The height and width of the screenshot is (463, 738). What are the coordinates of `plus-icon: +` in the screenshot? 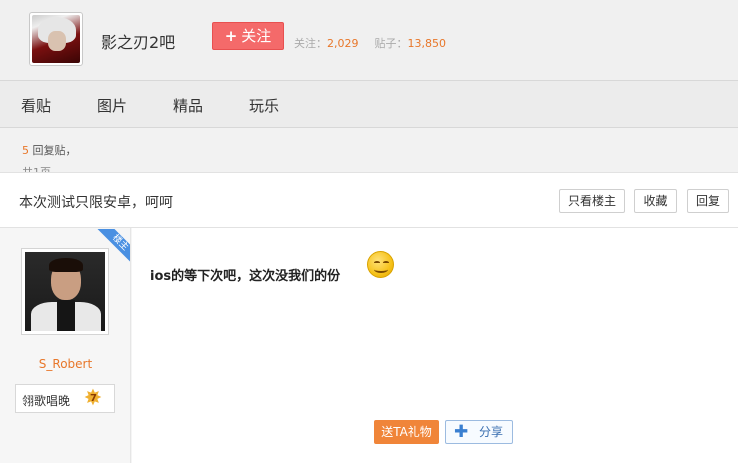 It's located at (231, 36).